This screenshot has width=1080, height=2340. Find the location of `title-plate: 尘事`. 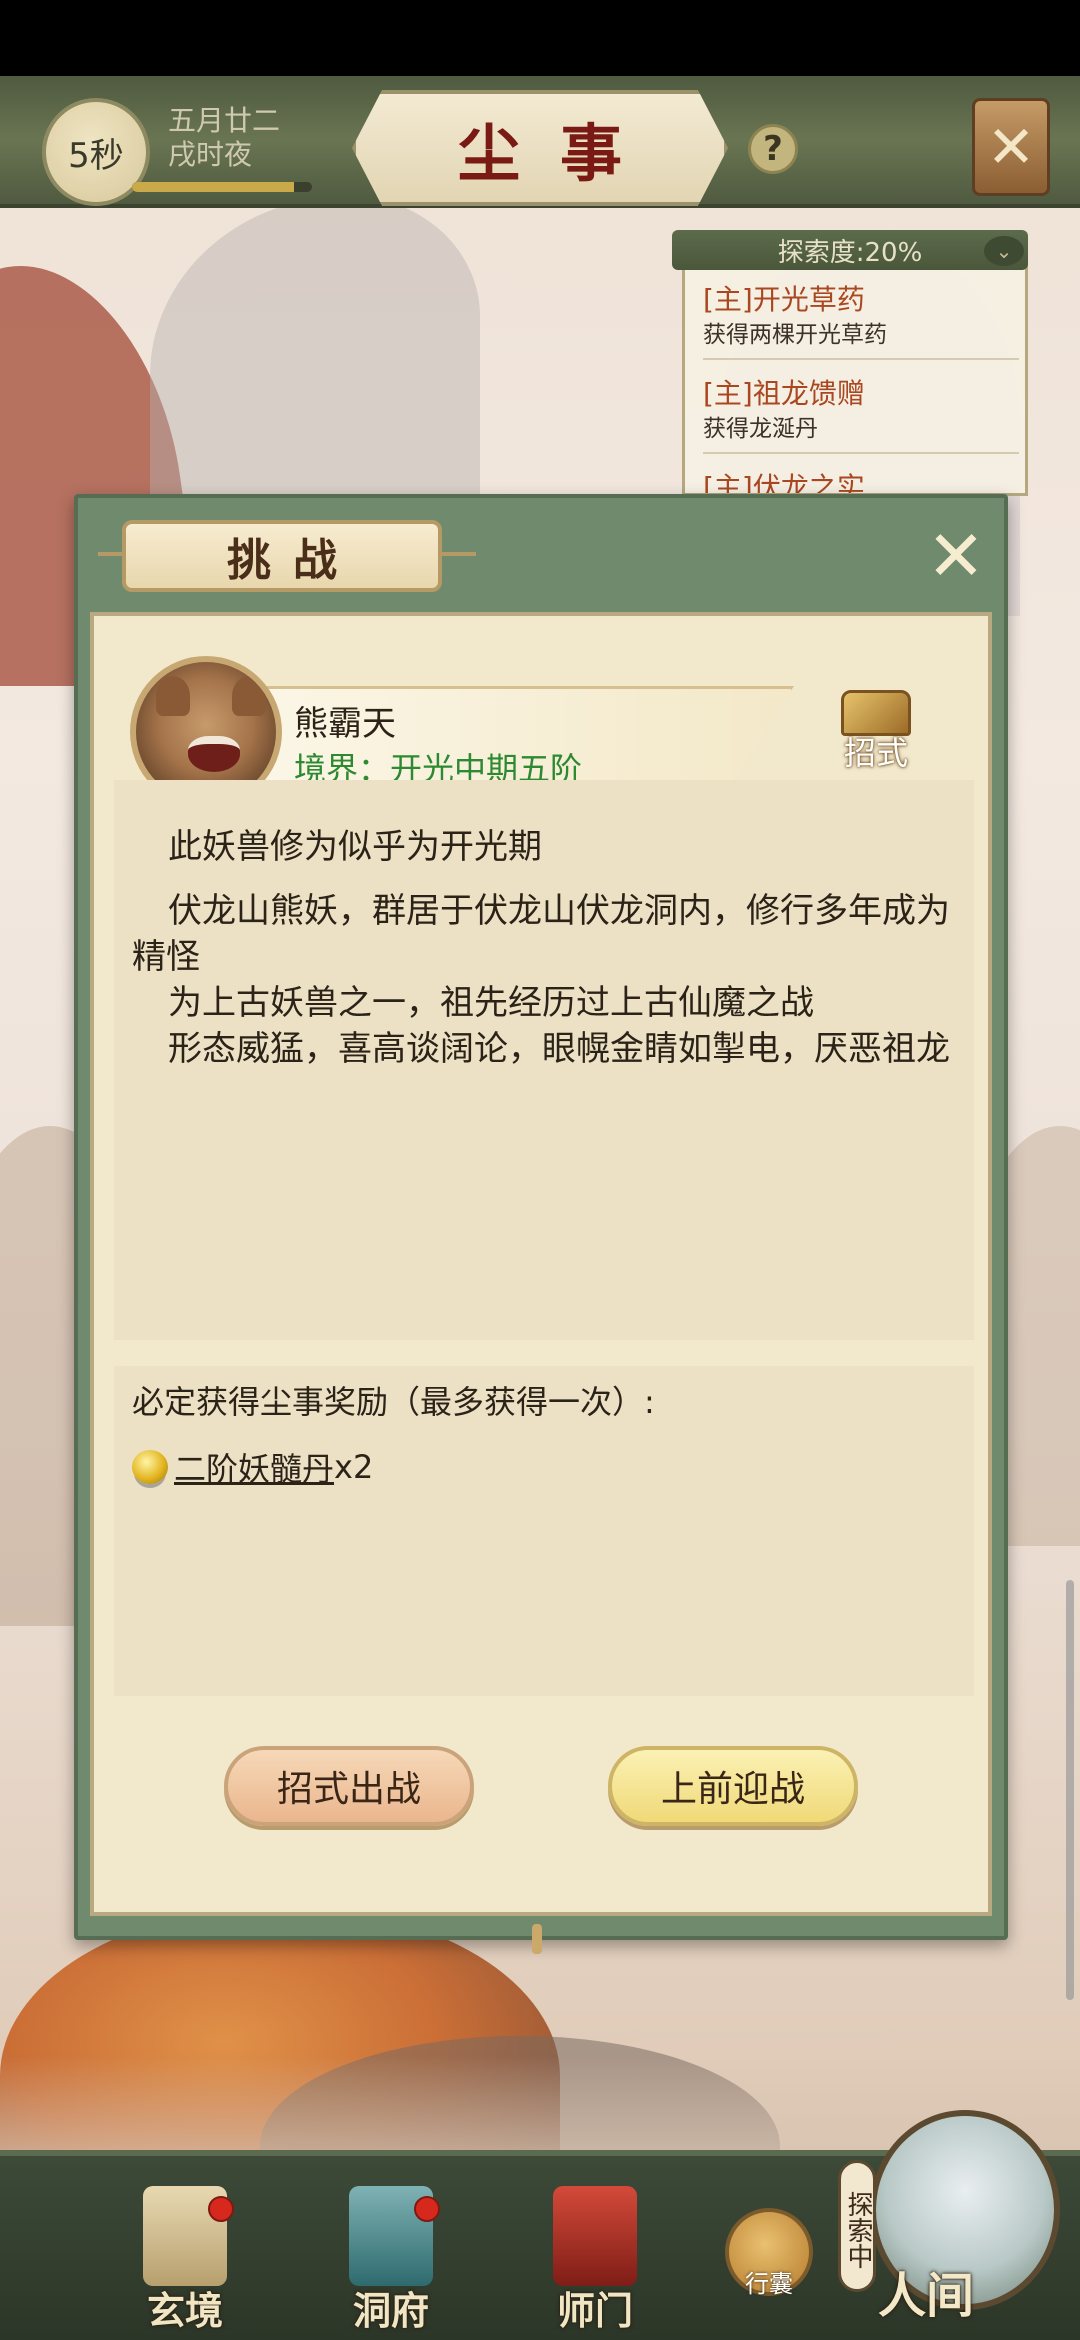

title-plate: 尘事 is located at coordinates (540, 148).